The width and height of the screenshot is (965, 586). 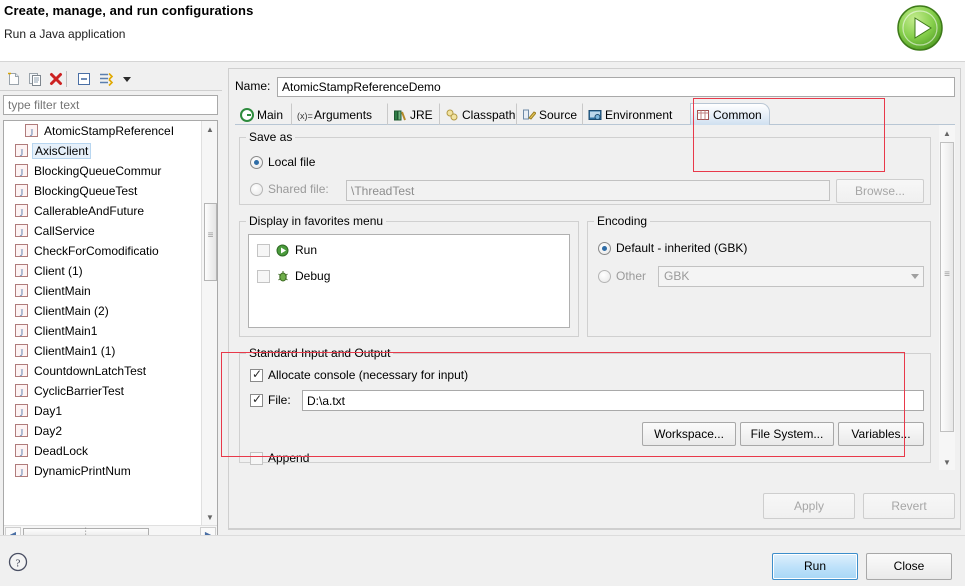 What do you see at coordinates (110, 105) in the screenshot?
I see `search-input` at bounding box center [110, 105].